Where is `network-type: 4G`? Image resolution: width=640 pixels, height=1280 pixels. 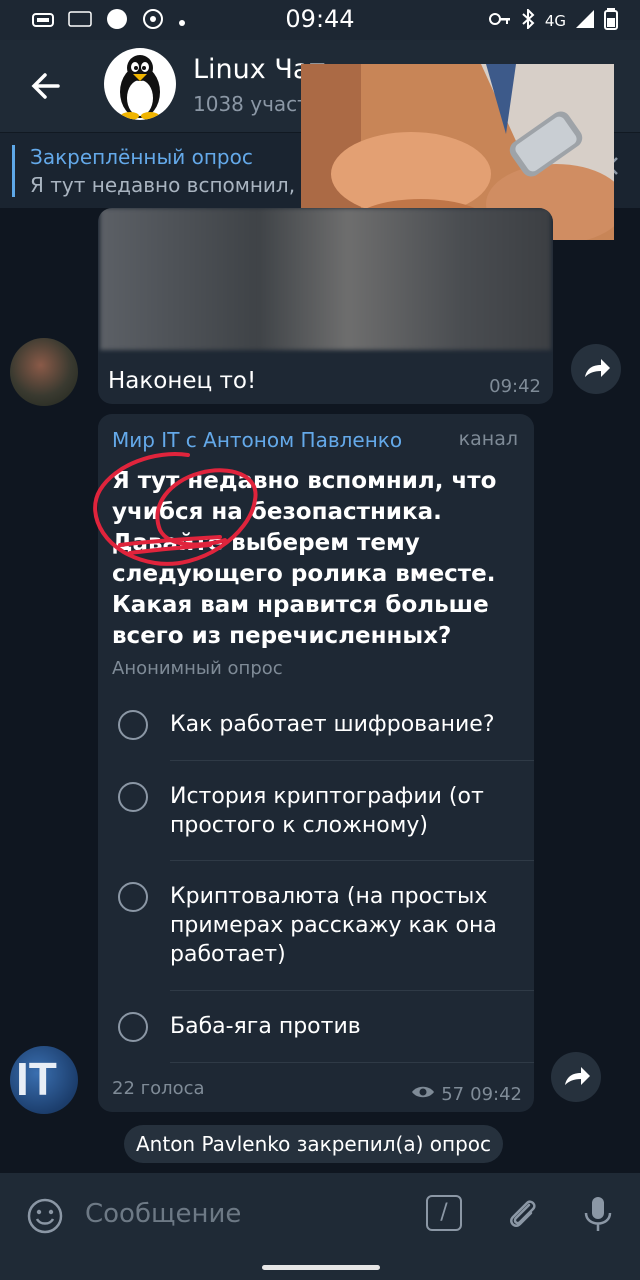
network-type: 4G is located at coordinates (555, 21).